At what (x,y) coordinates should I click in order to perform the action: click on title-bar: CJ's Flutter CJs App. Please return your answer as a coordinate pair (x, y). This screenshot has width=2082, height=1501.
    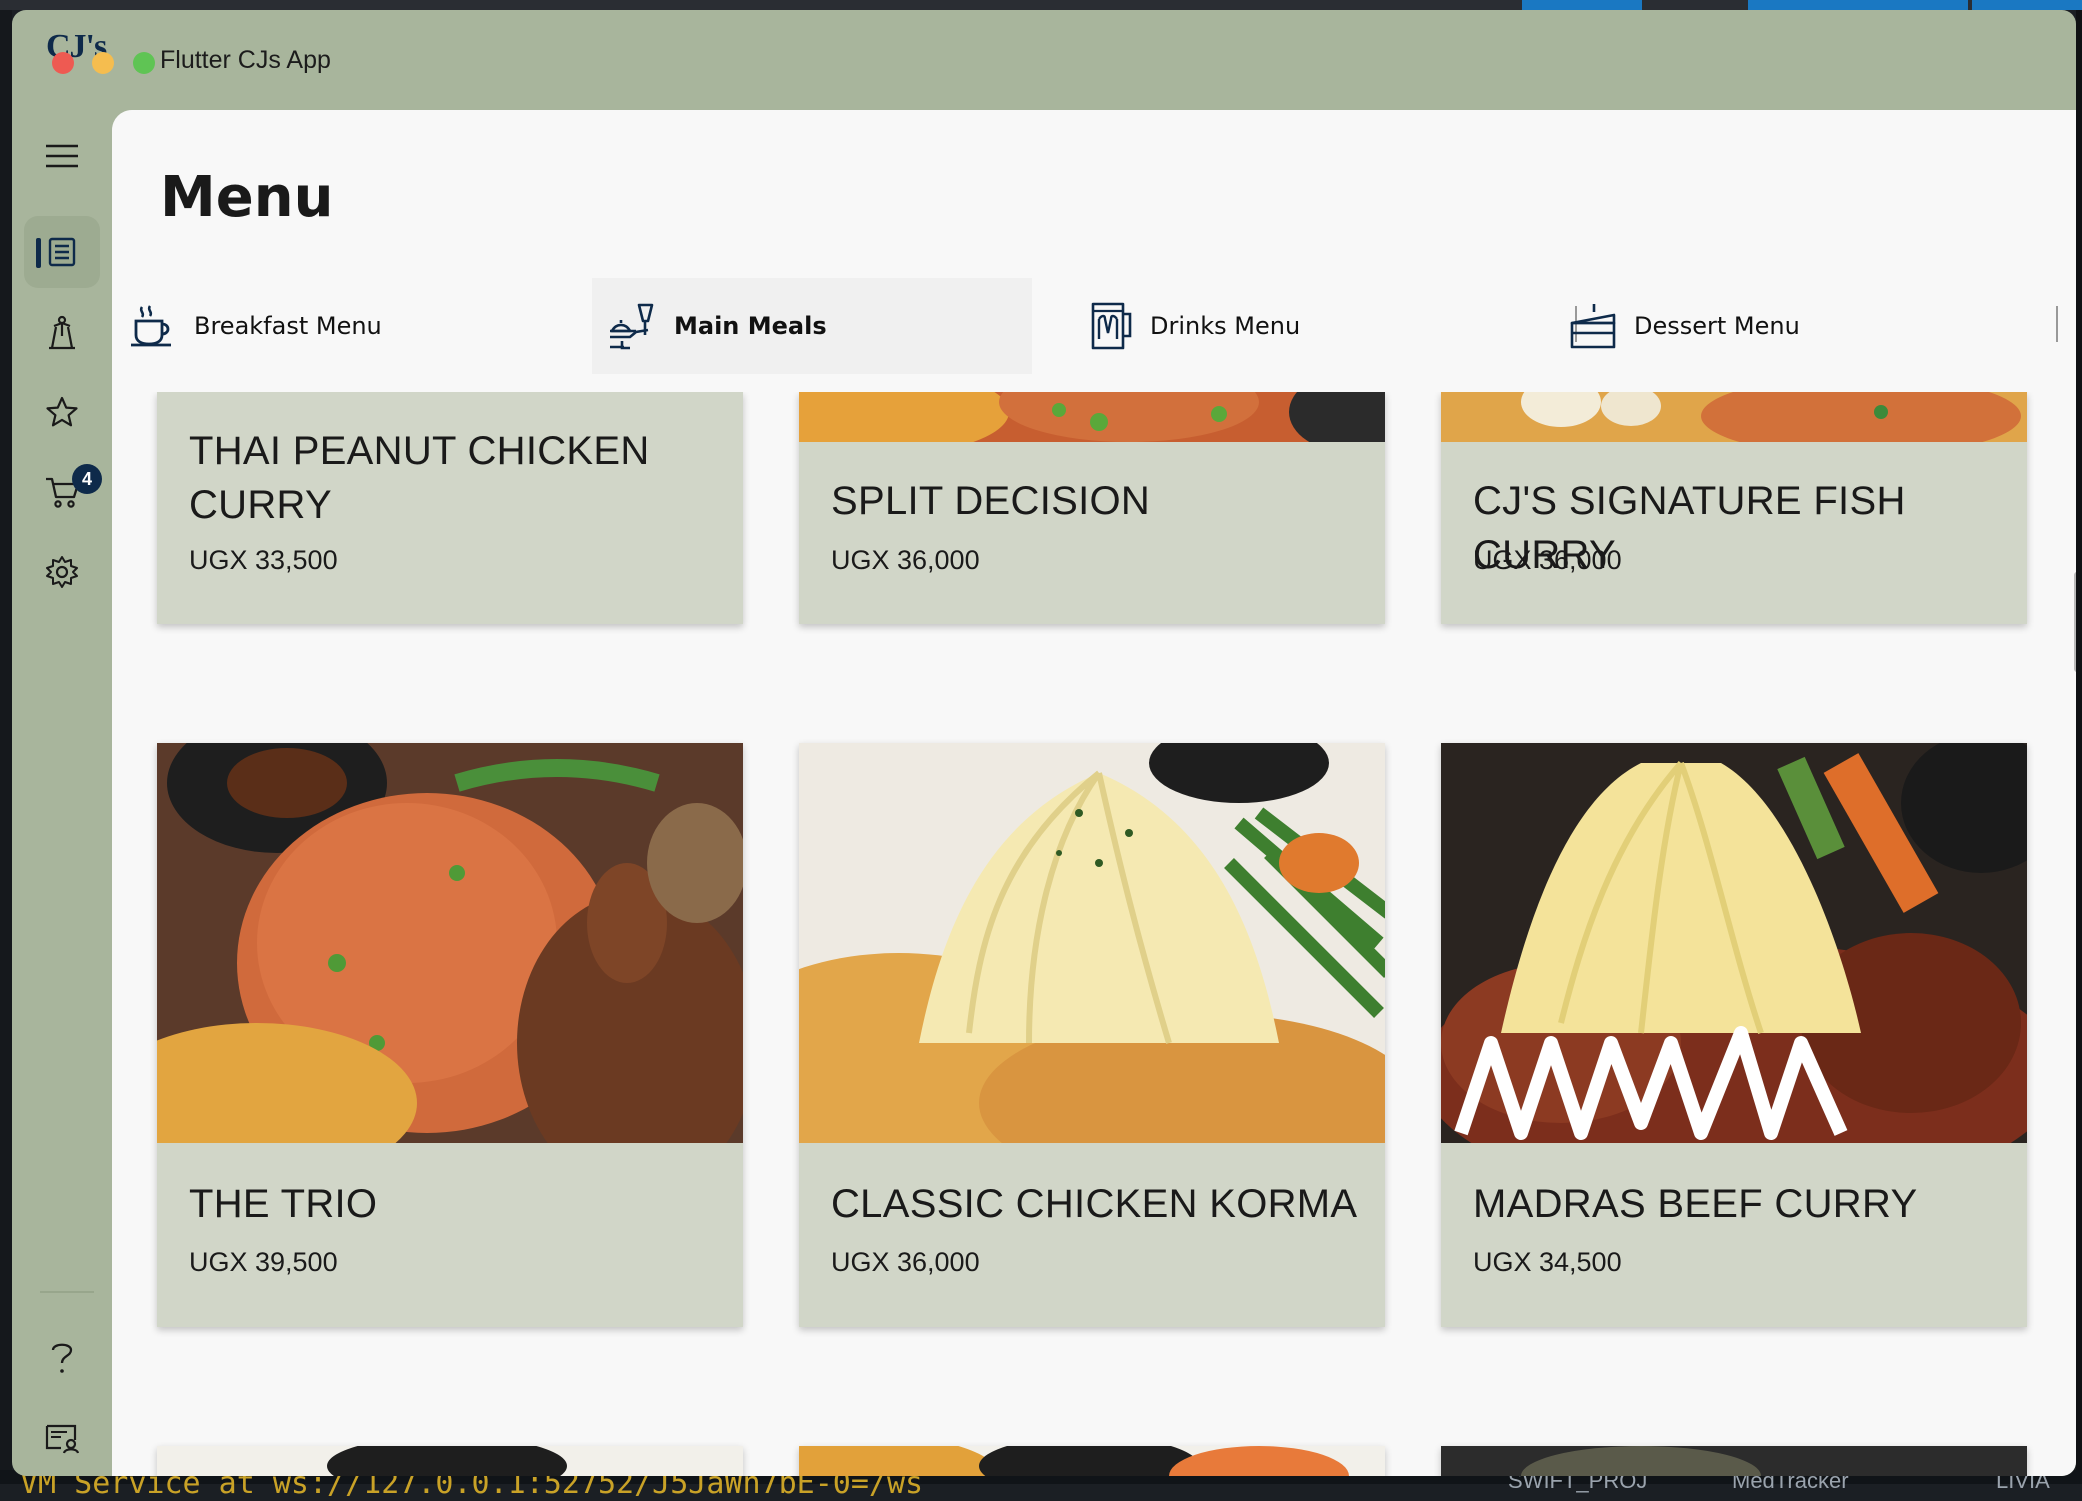
    Looking at the image, I should click on (1044, 60).